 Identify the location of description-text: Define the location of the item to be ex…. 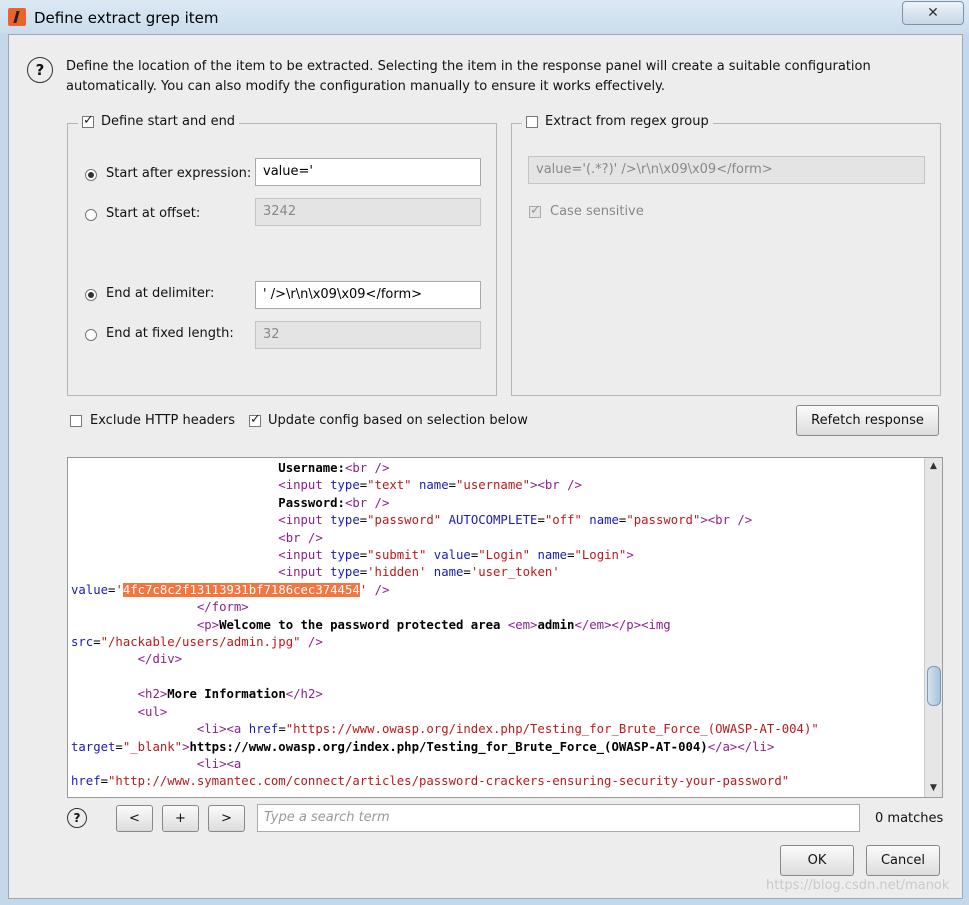
(468, 76).